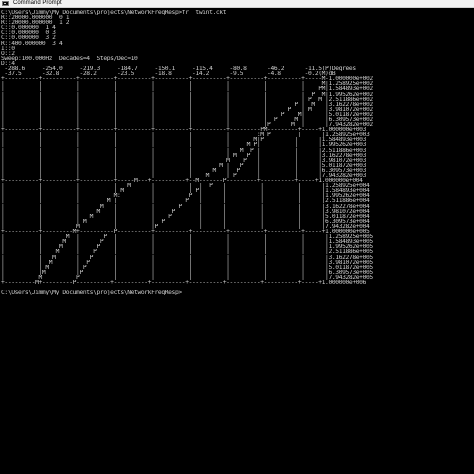 The image size is (474, 474). What do you see at coordinates (237, 4) in the screenshot?
I see `title-bar: Command Prompt` at bounding box center [237, 4].